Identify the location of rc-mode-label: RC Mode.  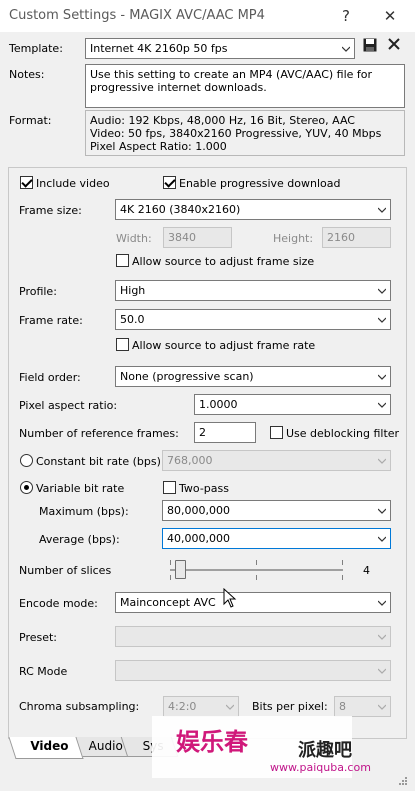
(43, 671).